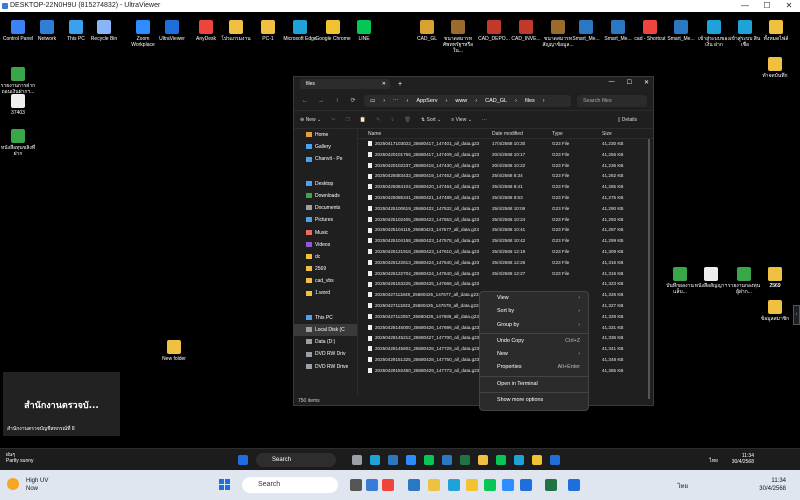 The image size is (800, 500). I want to click on new-button: ⊕ New ⌄, so click(310, 120).